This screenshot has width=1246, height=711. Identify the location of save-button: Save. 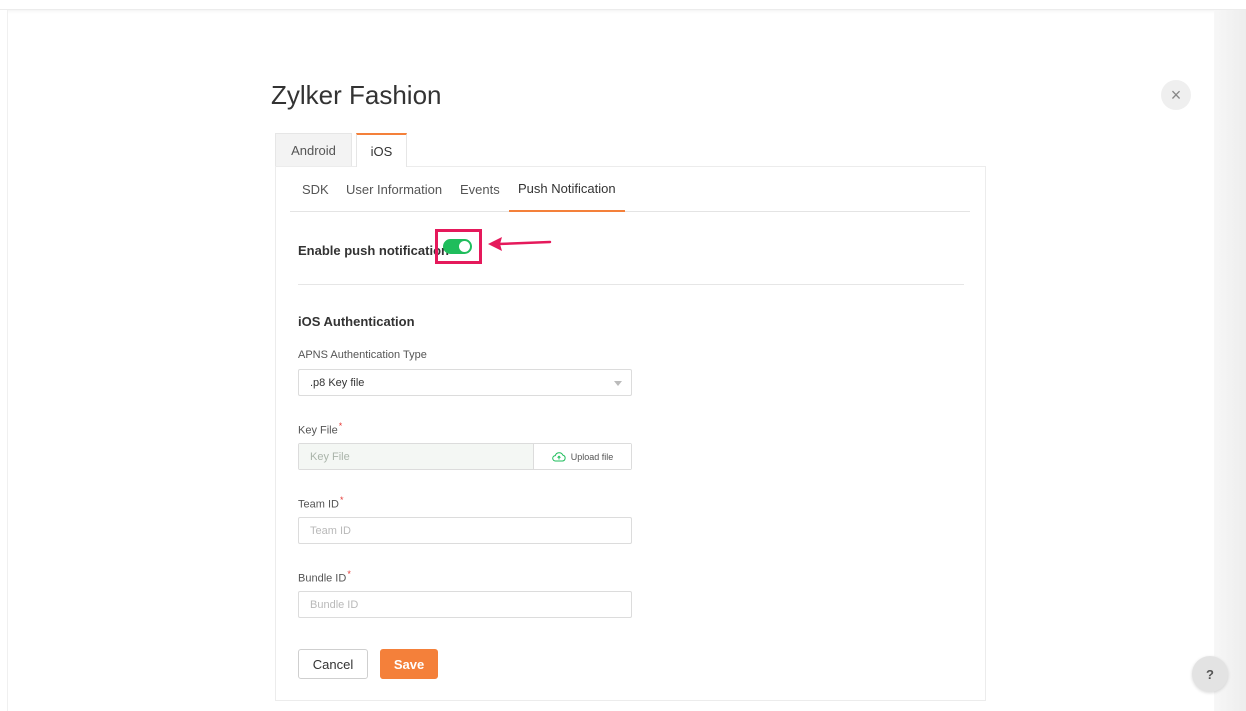
(409, 664).